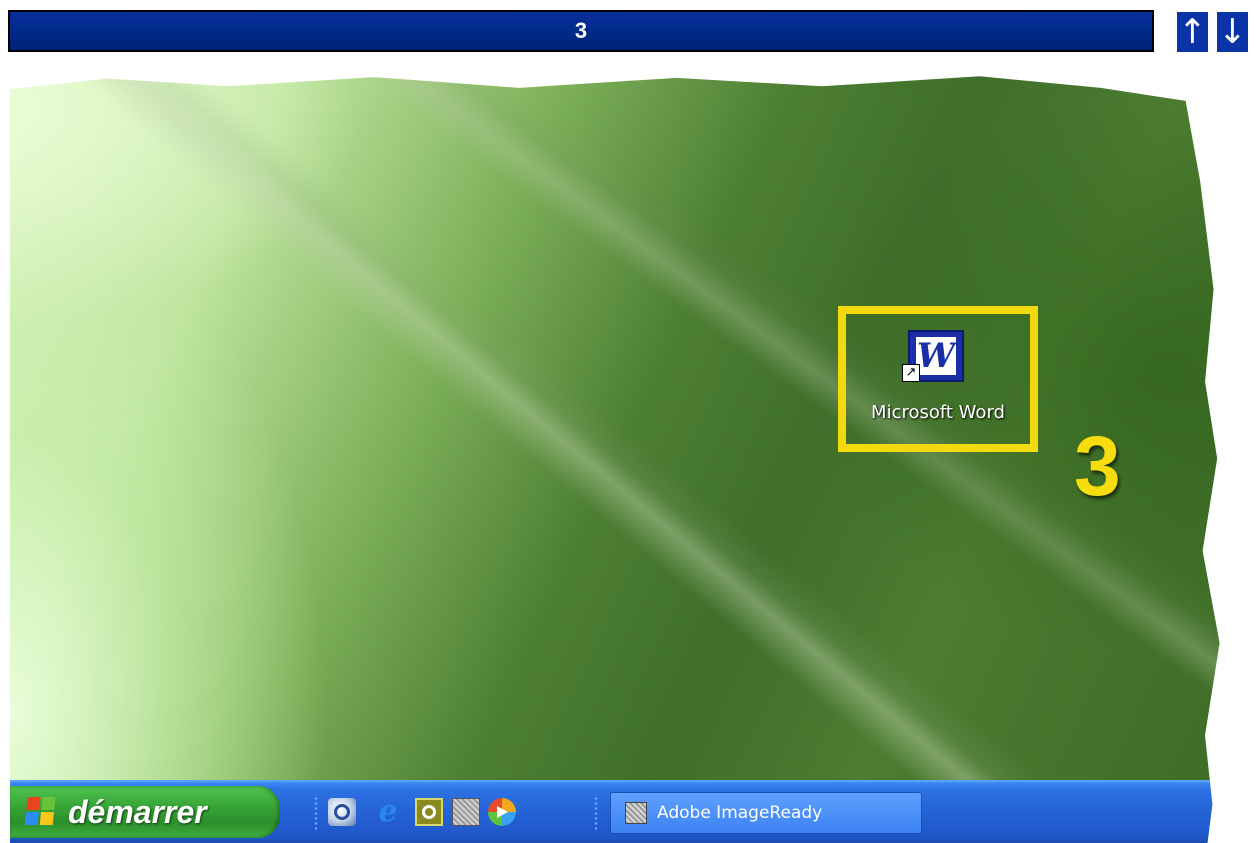 The height and width of the screenshot is (843, 1256). I want to click on step-number: 3, so click(581, 30).